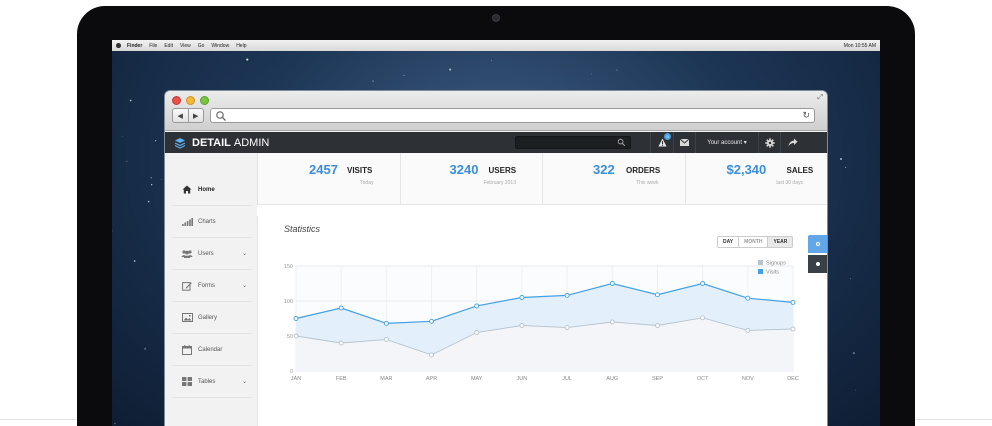 The height and width of the screenshot is (426, 992). I want to click on refresh-icon: ↻, so click(806, 115).